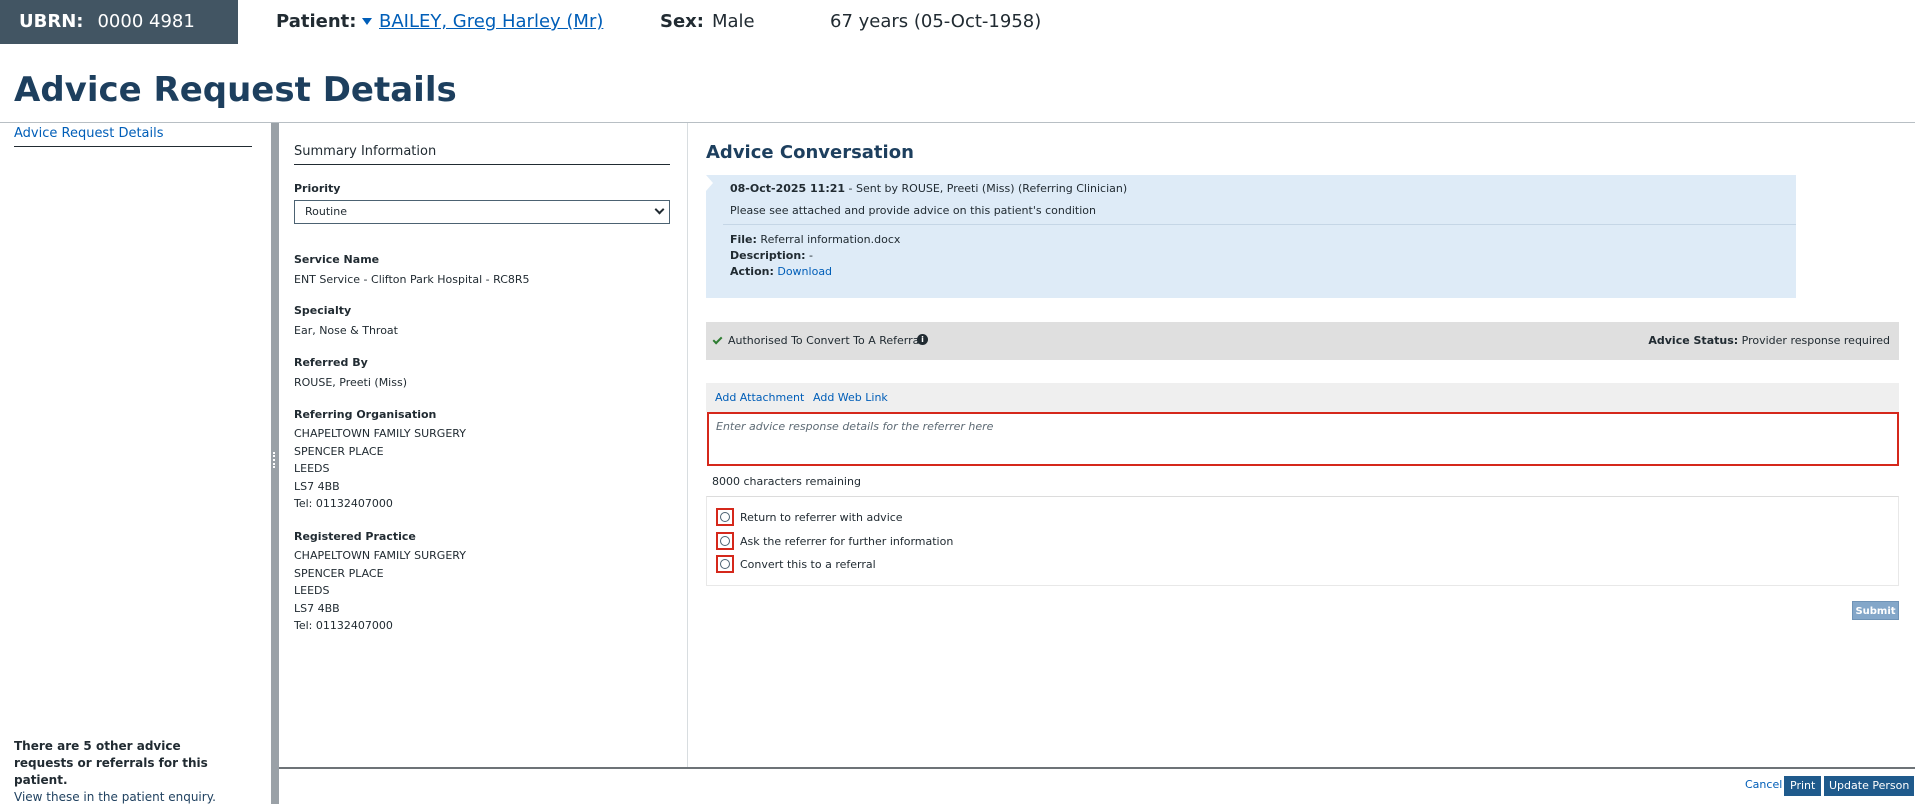 This screenshot has width=1915, height=806. What do you see at coordinates (825, 340) in the screenshot?
I see `authorised-text: Authorised To Convert To A Referral` at bounding box center [825, 340].